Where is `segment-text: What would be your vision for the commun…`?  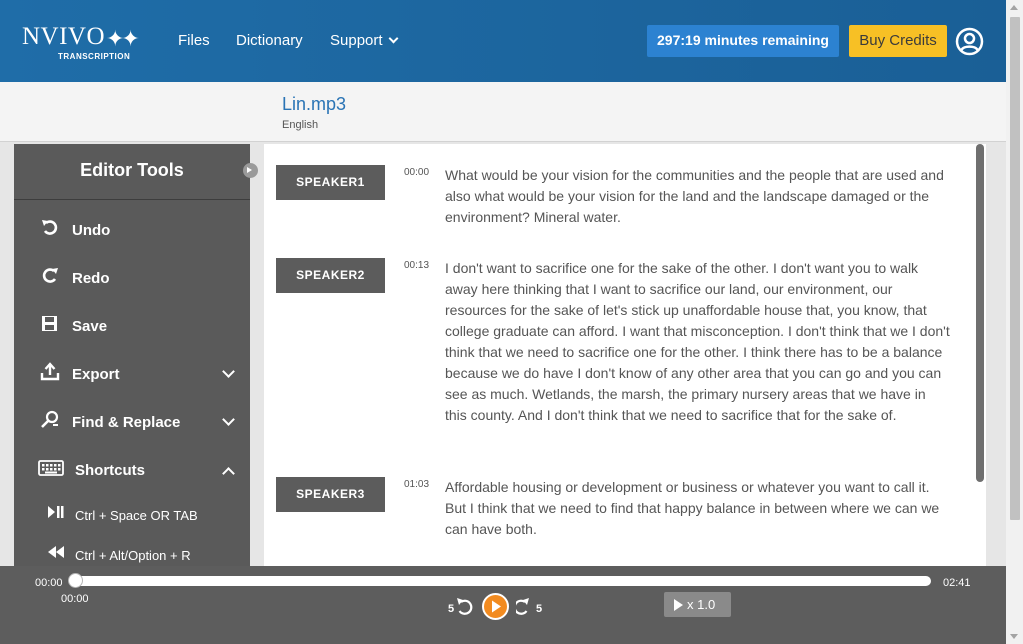
segment-text: What would be your vision for the commun… is located at coordinates (697, 196).